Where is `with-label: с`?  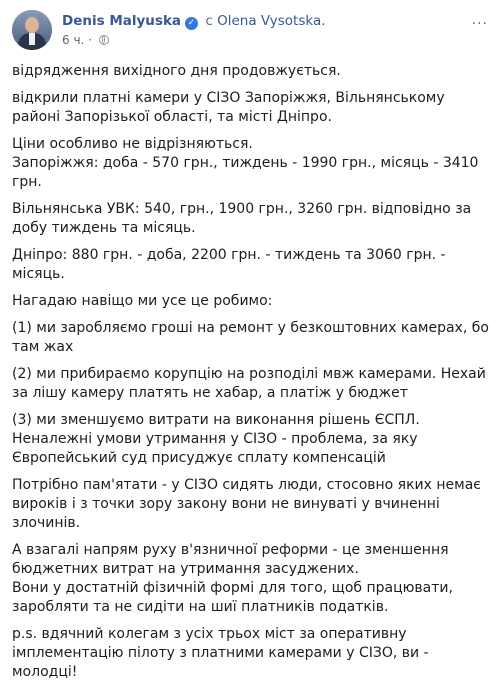
with-label: с is located at coordinates (209, 21).